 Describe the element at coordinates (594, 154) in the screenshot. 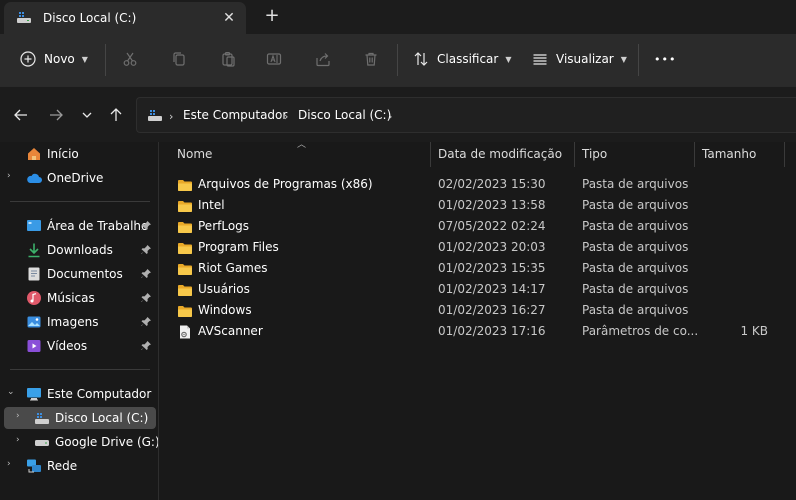

I see `column-header-type: Tipo` at that location.